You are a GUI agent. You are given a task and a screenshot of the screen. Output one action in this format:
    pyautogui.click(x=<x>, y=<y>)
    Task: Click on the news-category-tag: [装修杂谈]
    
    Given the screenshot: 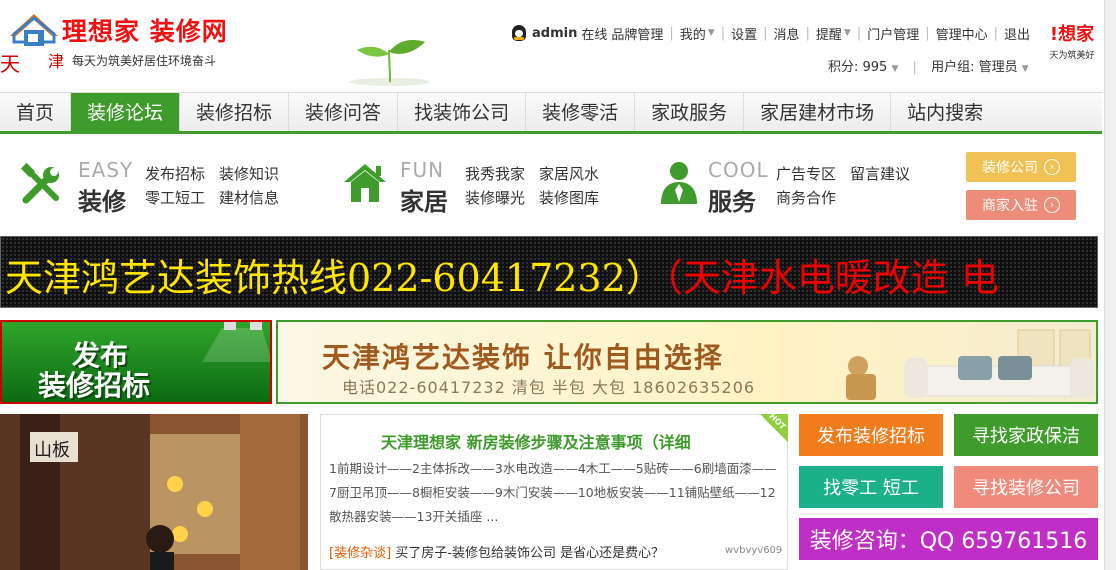 What is the action you would take?
    pyautogui.click(x=360, y=553)
    